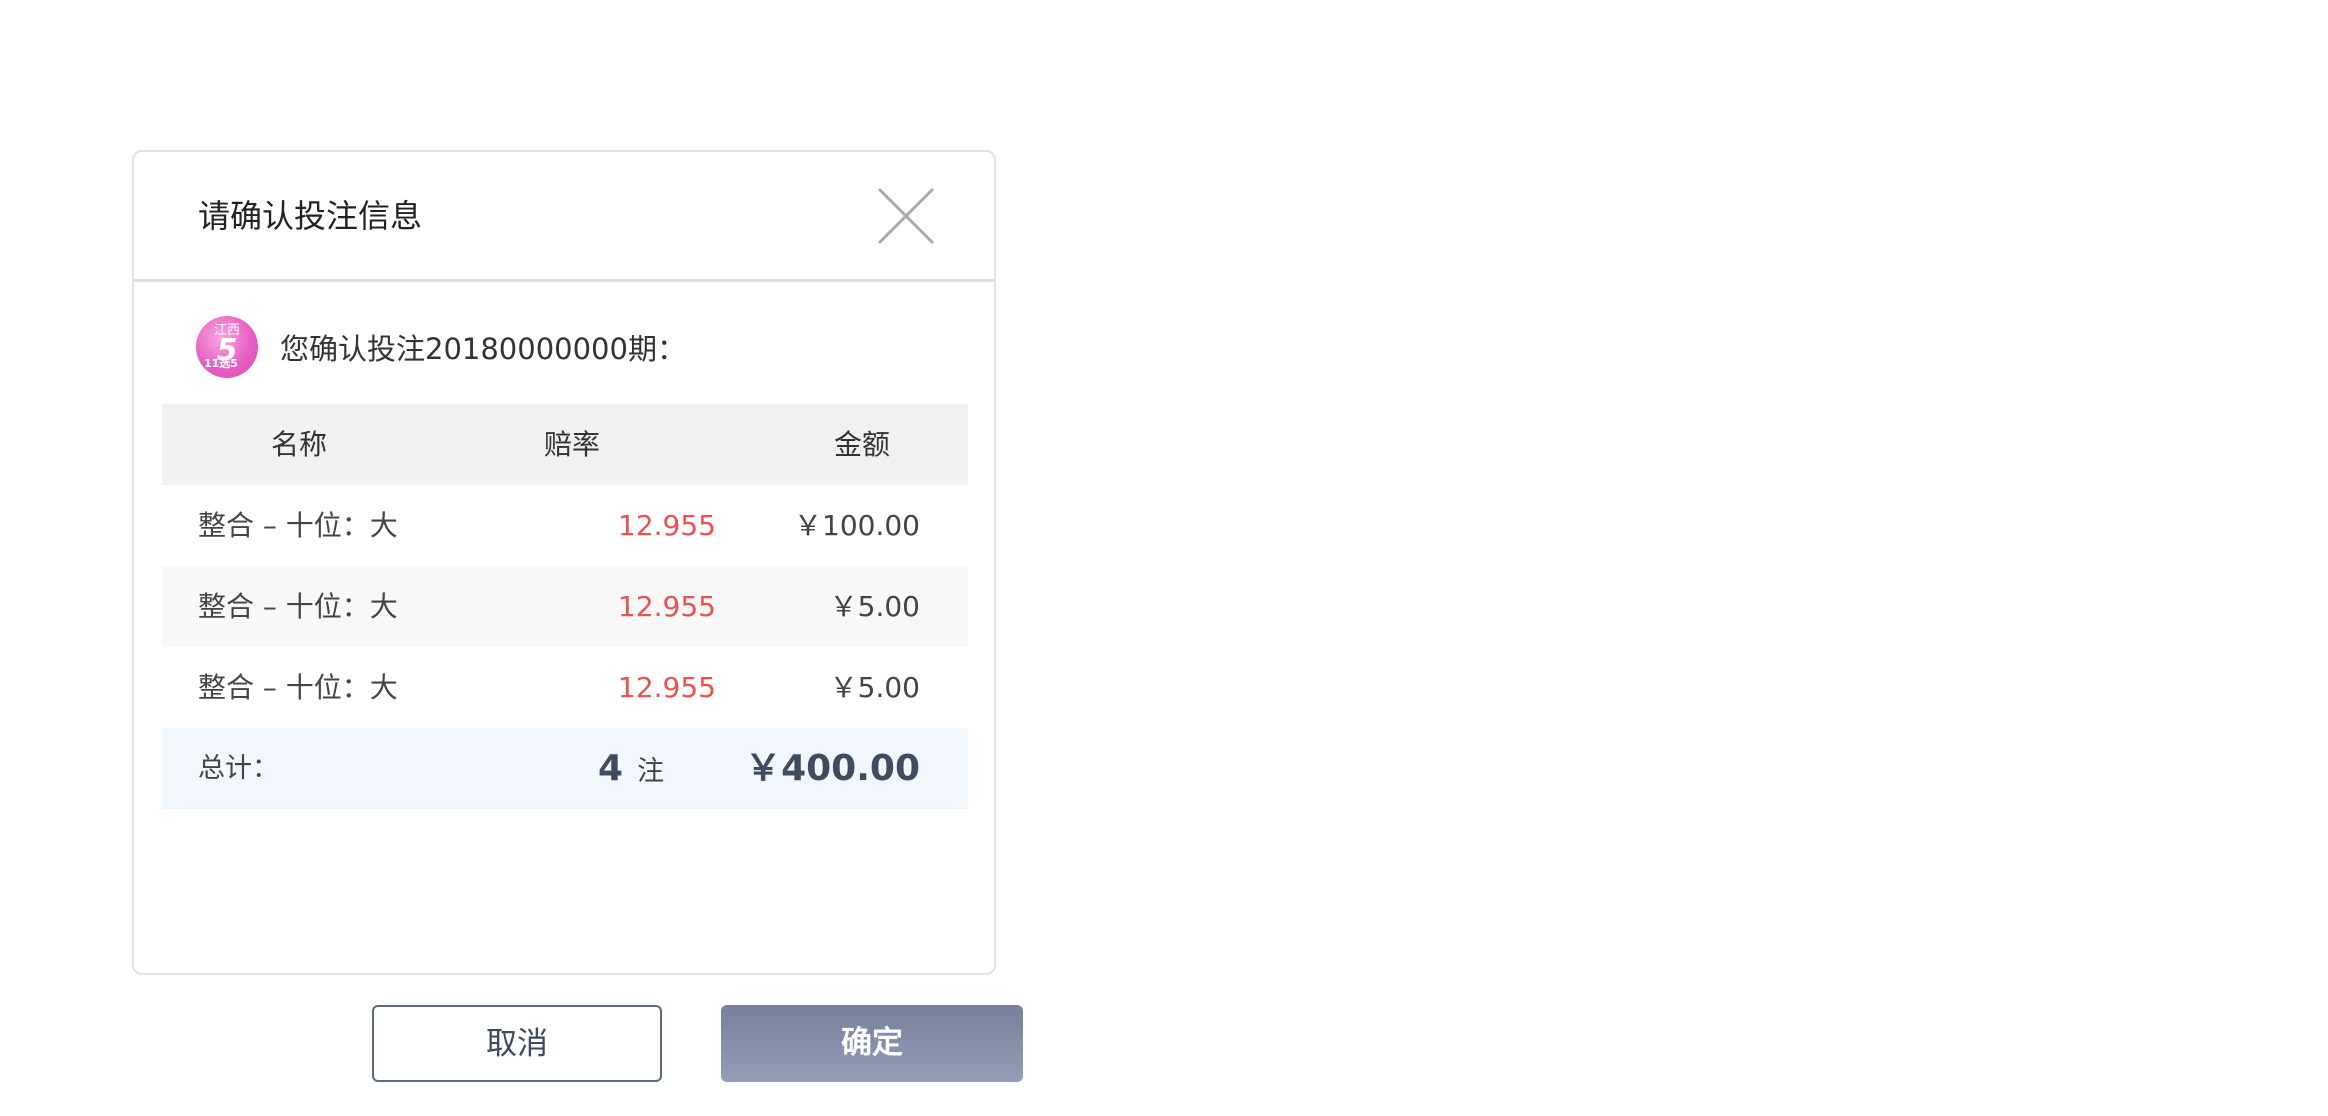 The height and width of the screenshot is (1116, 2328). Describe the element at coordinates (227, 347) in the screenshot. I see `lottery-logo: 江西 5 11选5` at that location.